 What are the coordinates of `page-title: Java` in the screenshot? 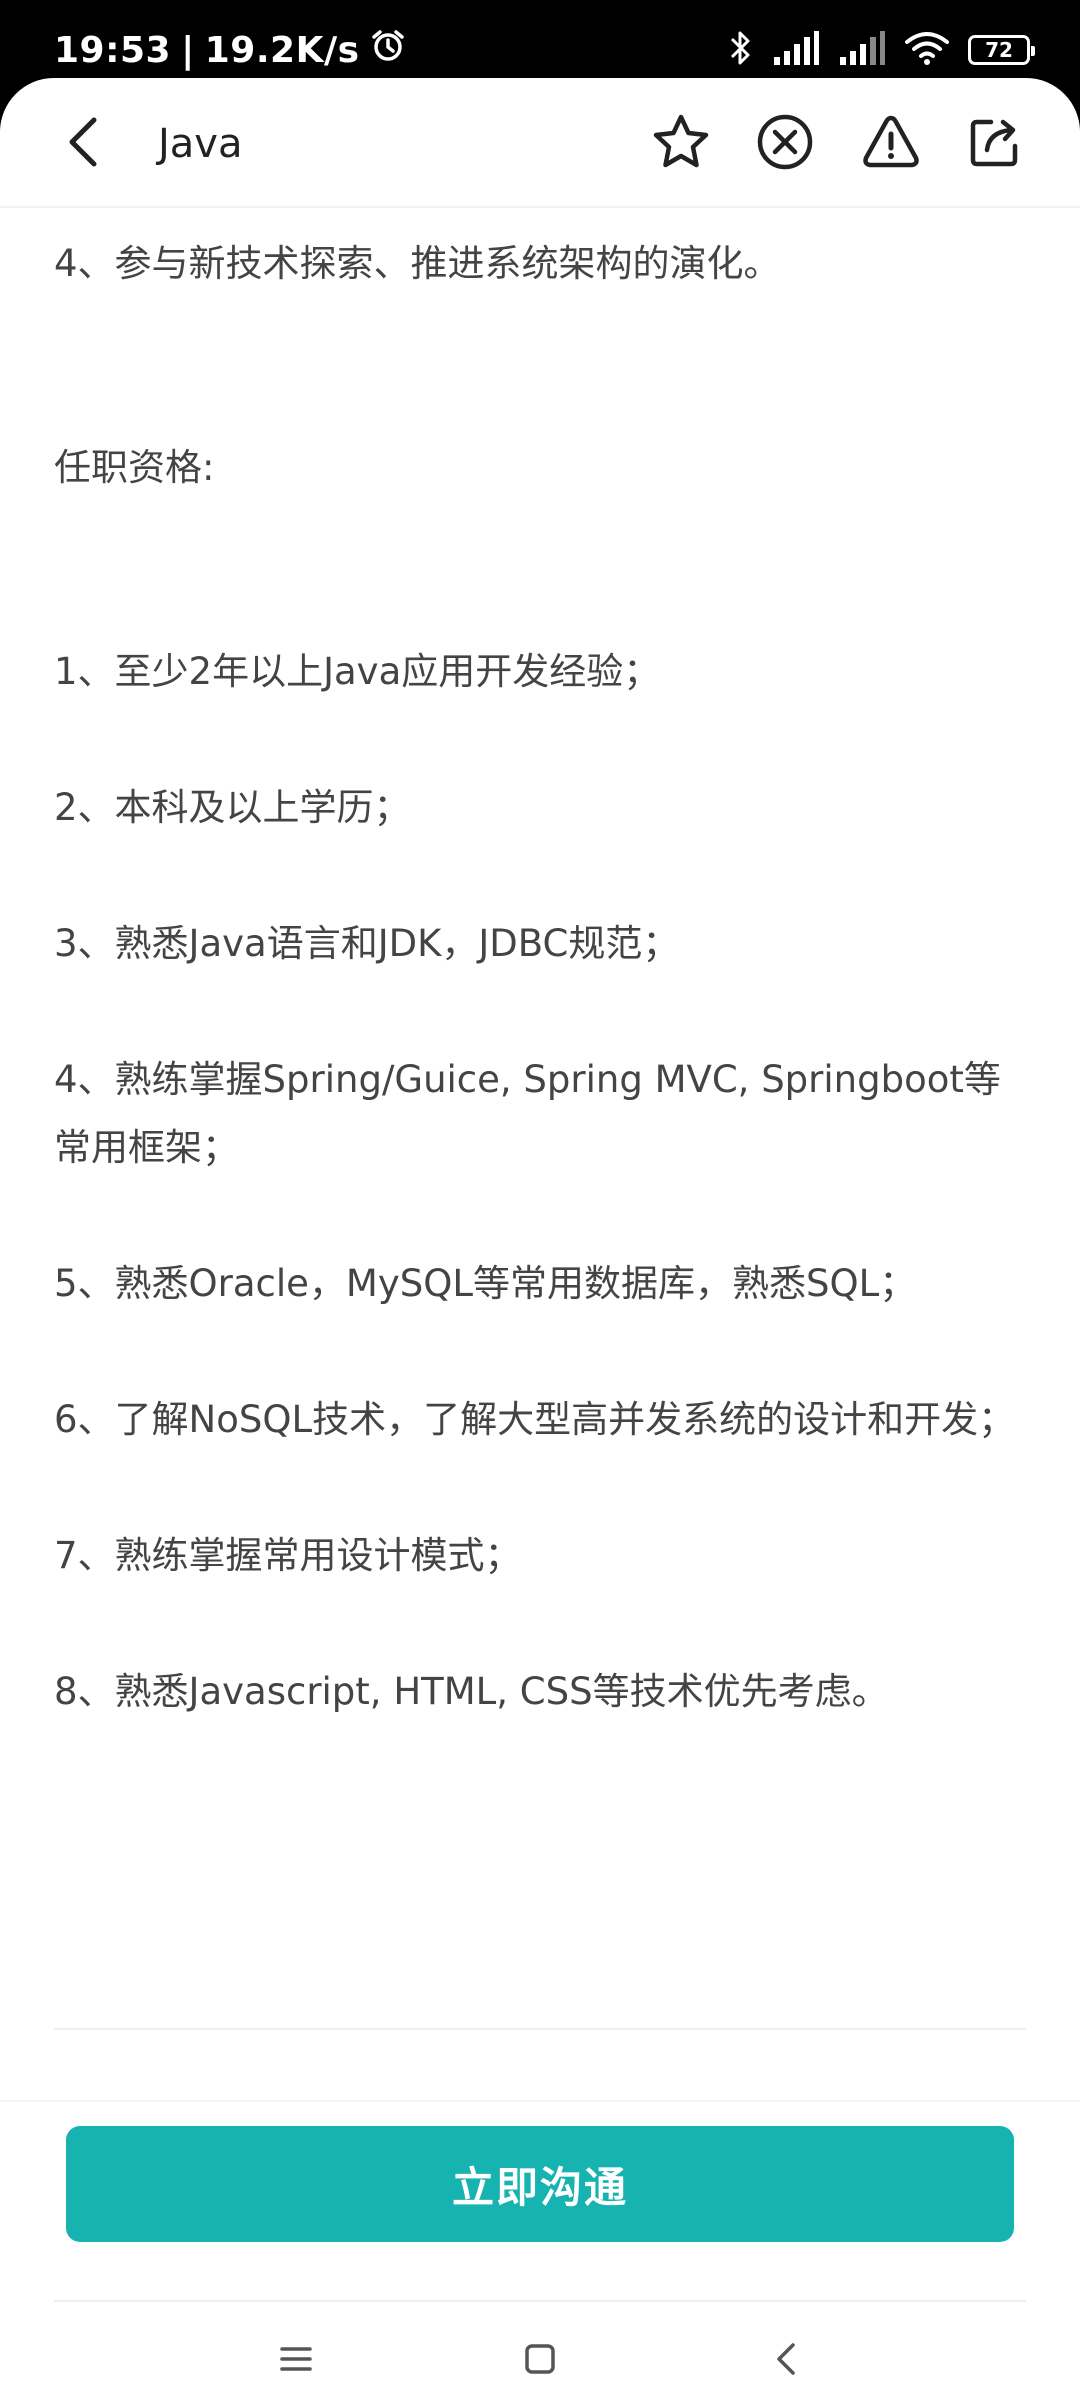 It's located at (200, 144).